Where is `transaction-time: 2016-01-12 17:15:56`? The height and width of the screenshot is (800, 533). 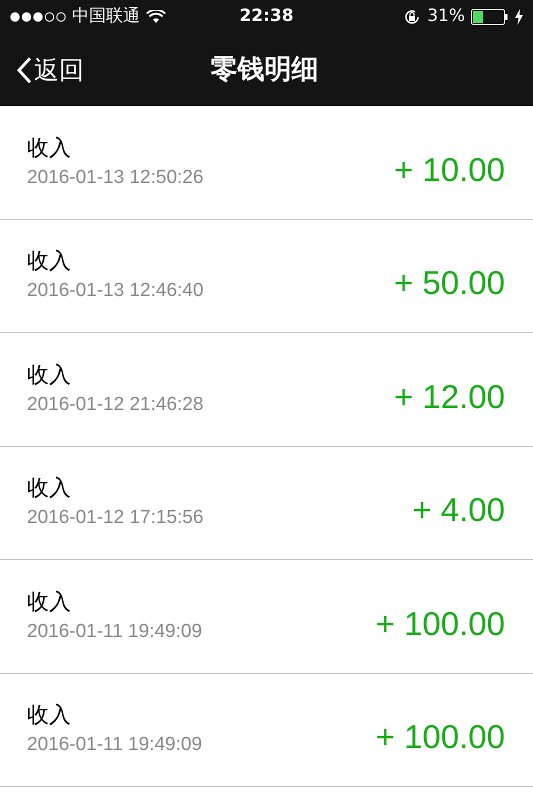 transaction-time: 2016-01-12 17:15:56 is located at coordinates (115, 518).